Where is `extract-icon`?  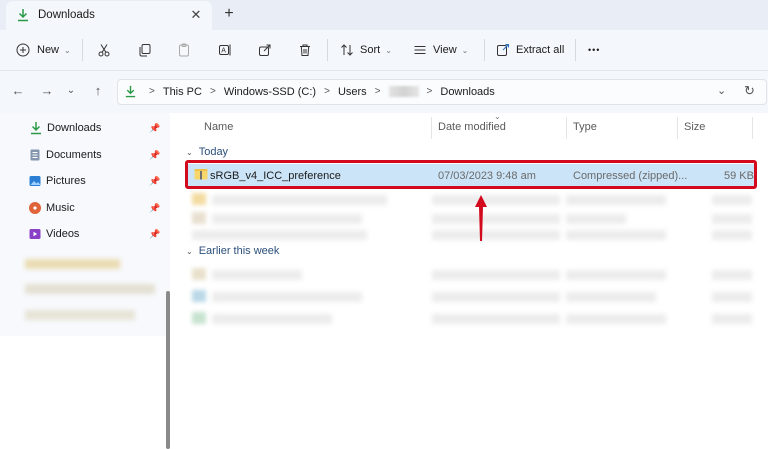
extract-icon is located at coordinates (503, 50).